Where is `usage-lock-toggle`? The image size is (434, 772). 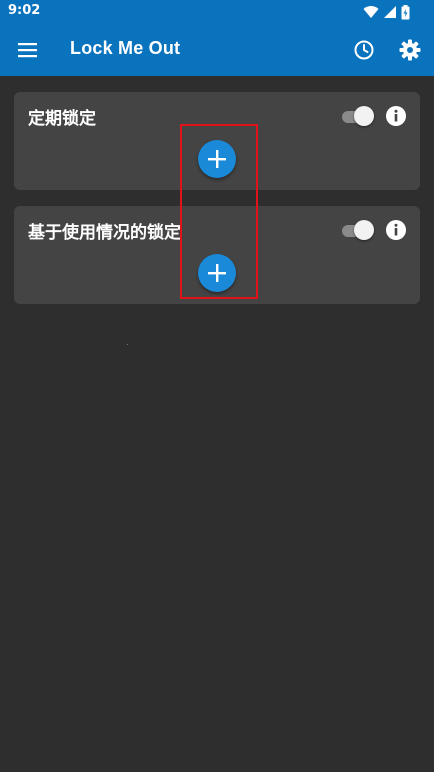 usage-lock-toggle is located at coordinates (358, 231).